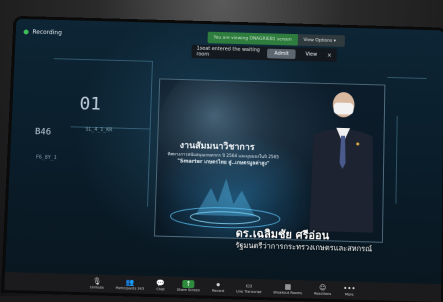 This screenshot has width=443, height=302. Describe the element at coordinates (319, 40) in the screenshot. I see `view-options-button: View Options ▾` at that location.